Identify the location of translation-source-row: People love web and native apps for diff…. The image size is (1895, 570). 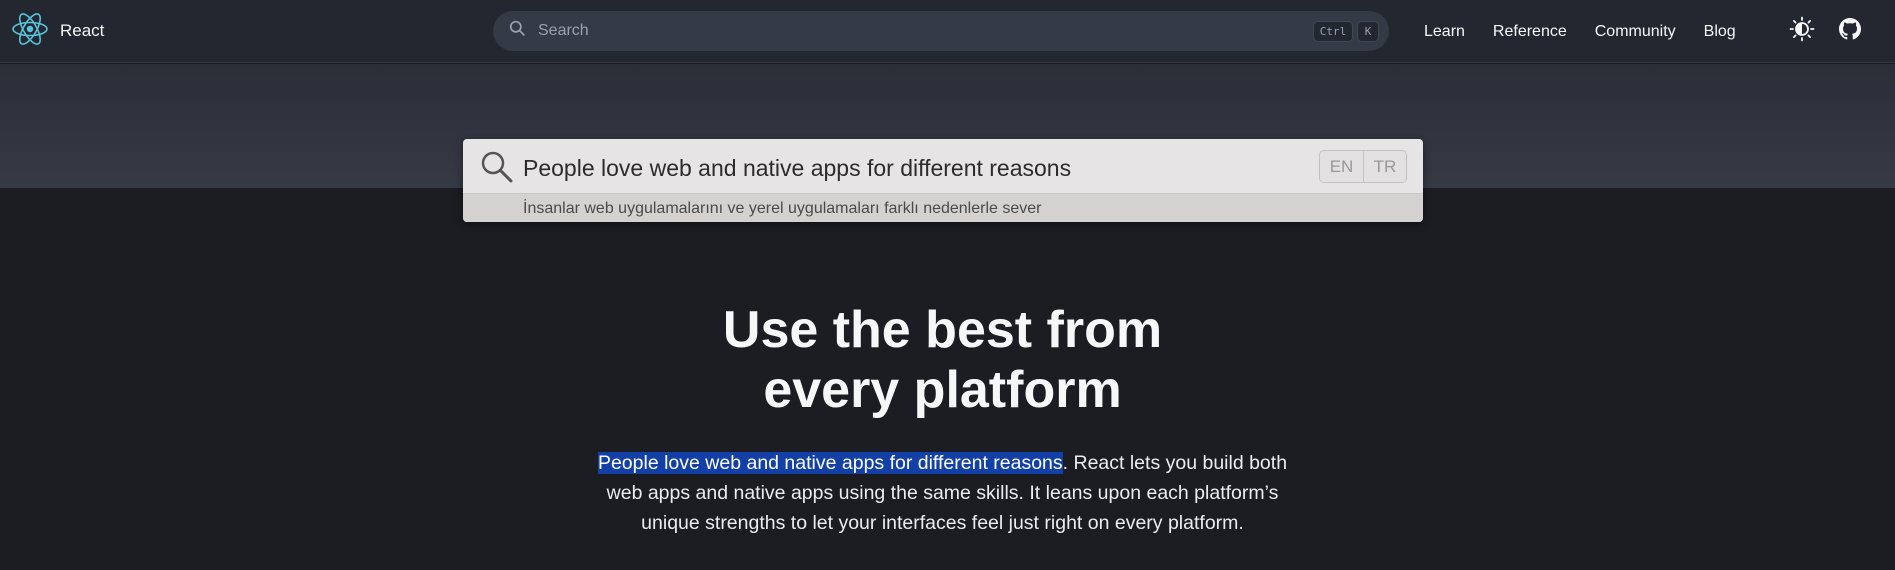
(943, 166).